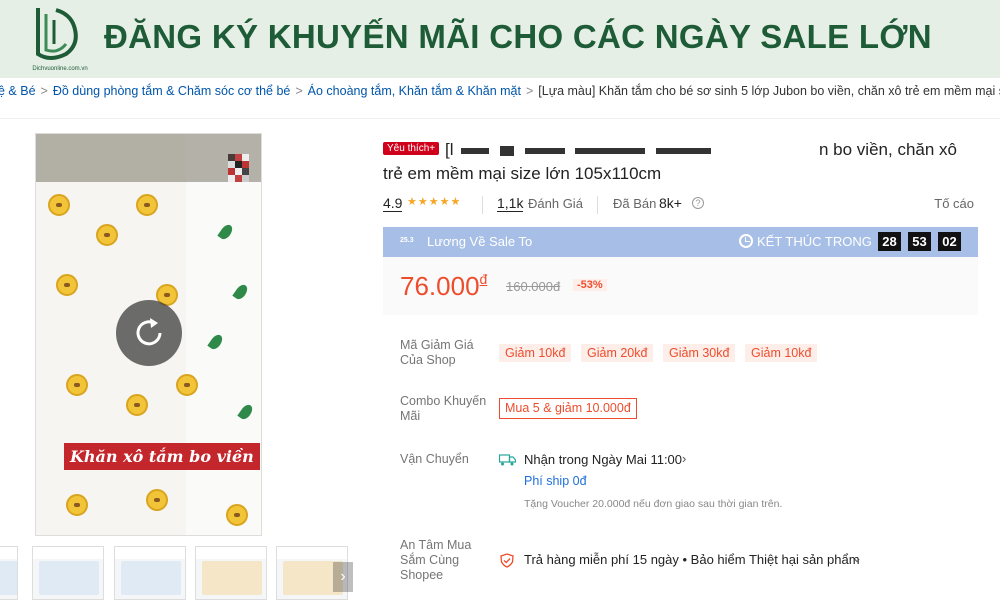 The width and height of the screenshot is (1000, 600). Describe the element at coordinates (238, 168) in the screenshot. I see `pixelated-icon` at that location.